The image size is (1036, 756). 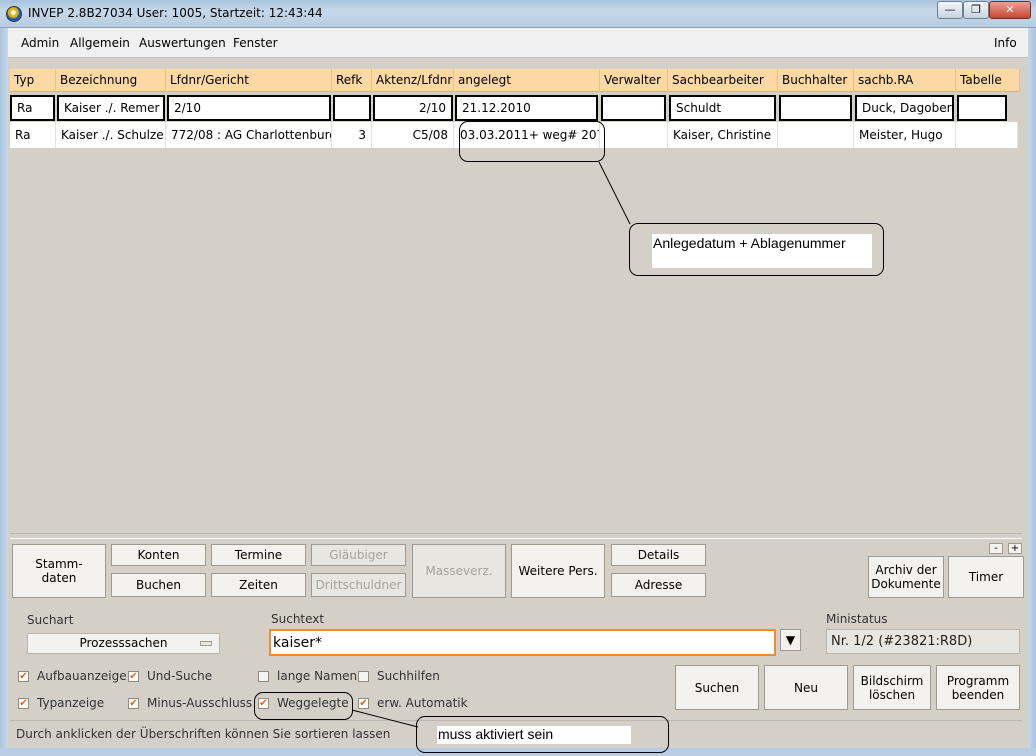 What do you see at coordinates (200, 703) in the screenshot?
I see `checkbox-label: Minus-Ausschluss` at bounding box center [200, 703].